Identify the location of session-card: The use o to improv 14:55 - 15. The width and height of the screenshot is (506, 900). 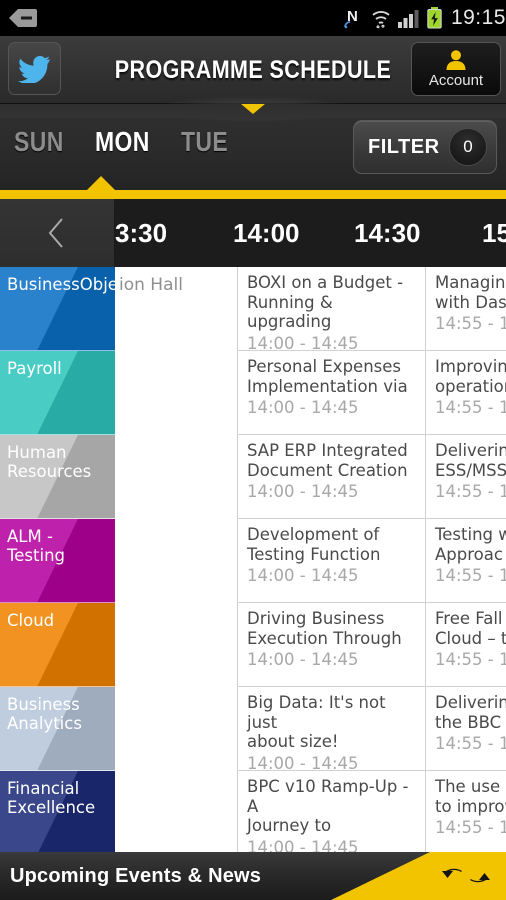
(466, 811).